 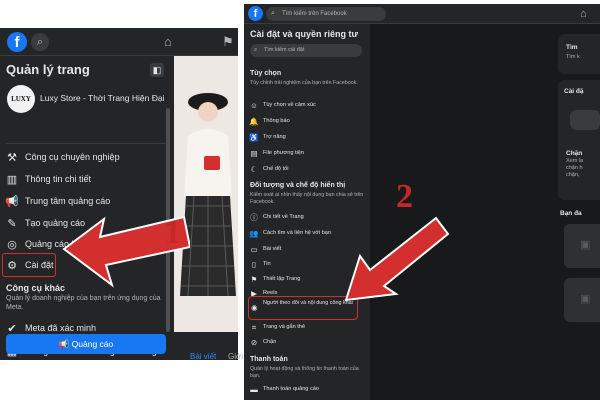 What do you see at coordinates (254, 264) in the screenshot?
I see `story-icon: ▯` at bounding box center [254, 264].